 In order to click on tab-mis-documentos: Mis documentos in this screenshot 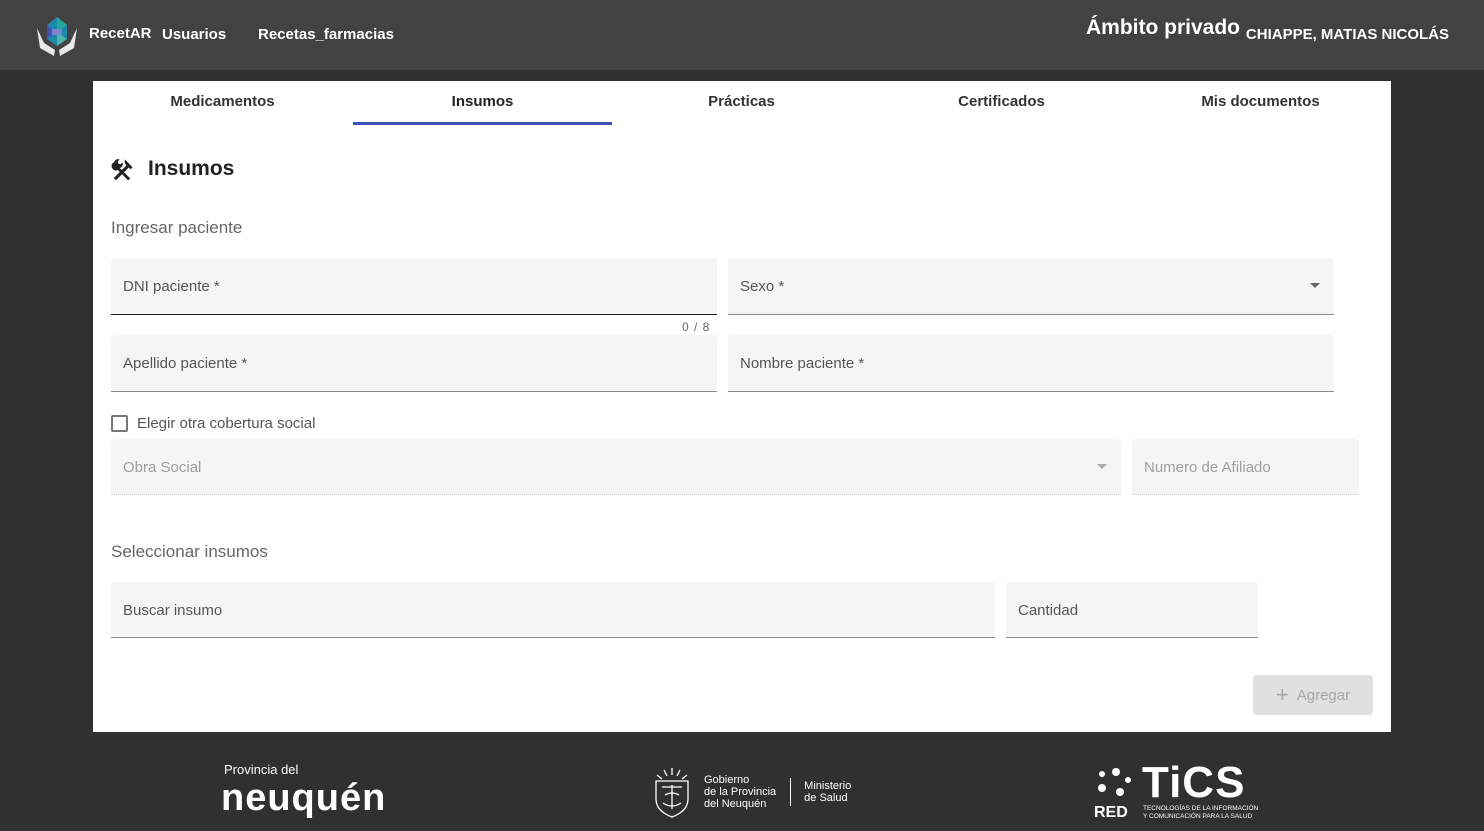, I will do `click(1260, 103)`.